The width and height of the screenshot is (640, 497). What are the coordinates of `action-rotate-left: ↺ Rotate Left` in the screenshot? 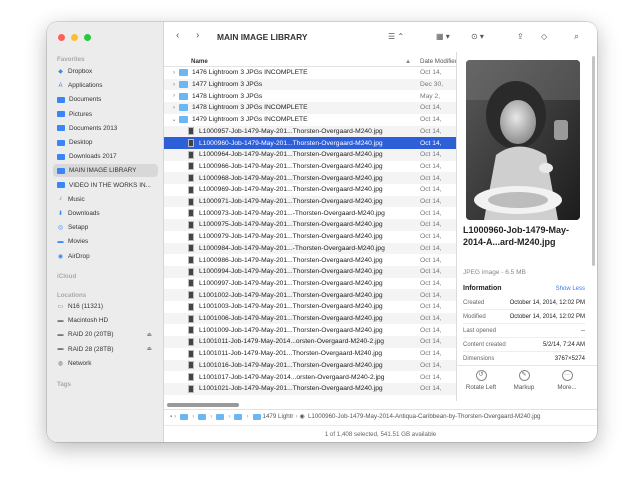 It's located at (481, 380).